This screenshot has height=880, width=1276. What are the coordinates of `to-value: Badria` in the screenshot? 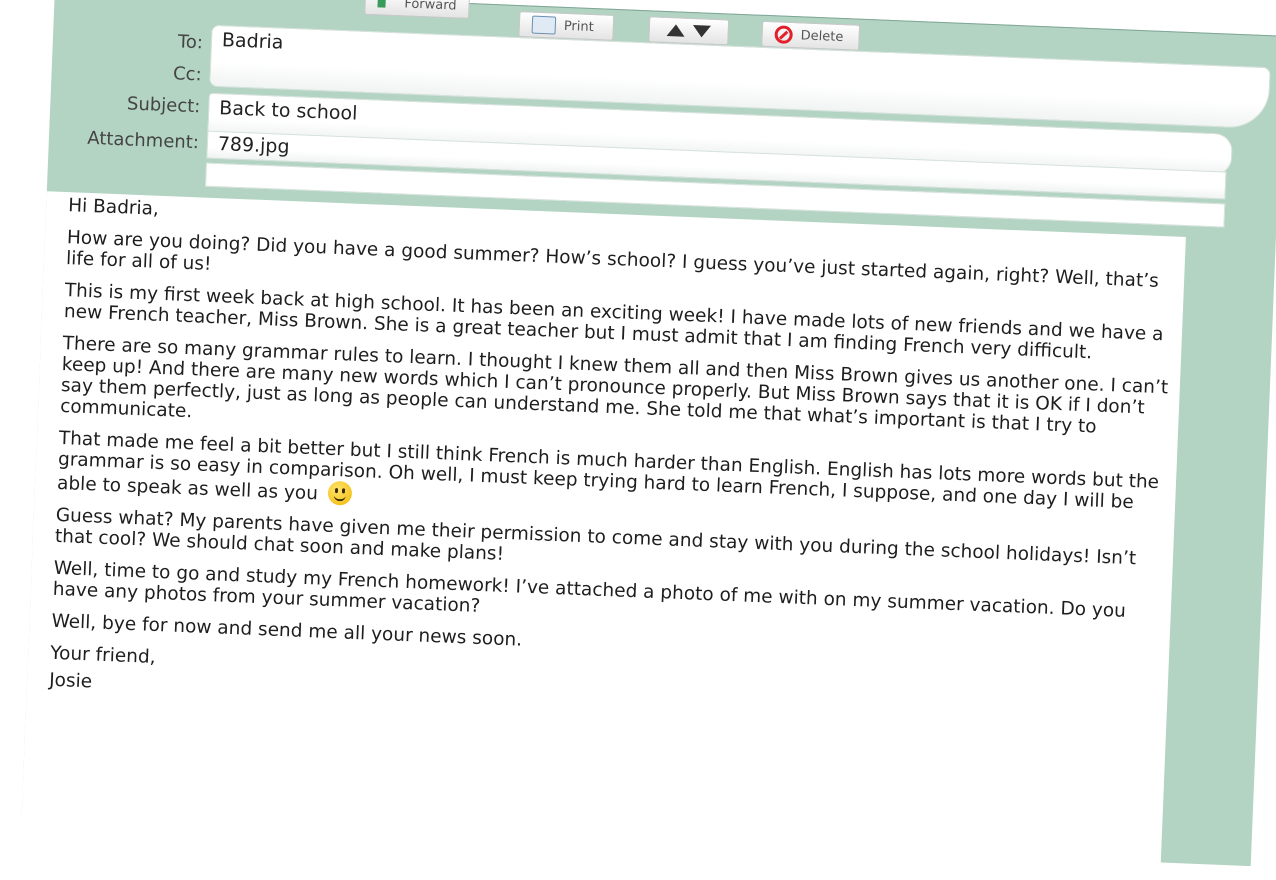 It's located at (252, 41).